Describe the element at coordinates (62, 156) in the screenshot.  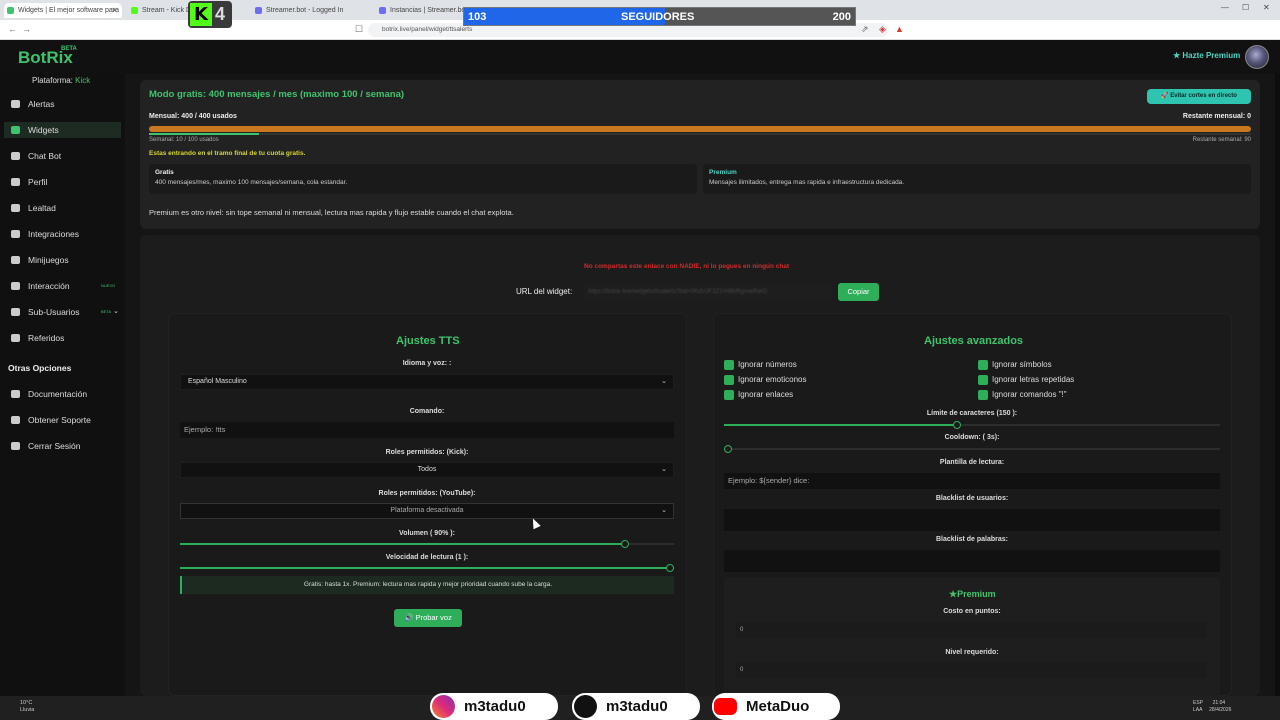
I see `sidebar-item-chat-bot: Chat Bot` at that location.